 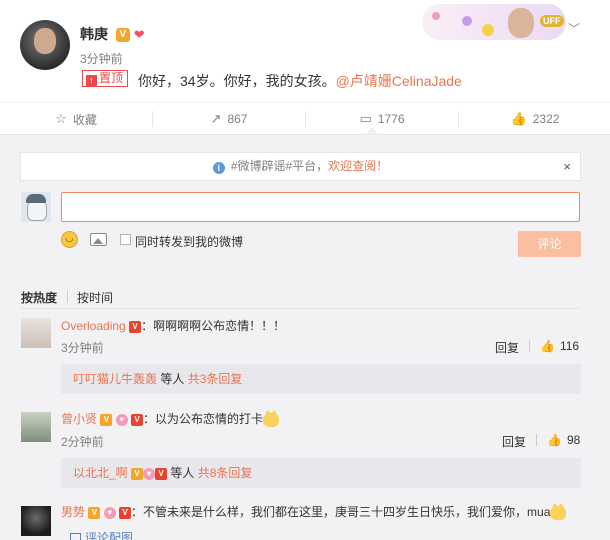 What do you see at coordinates (279, 166) in the screenshot?
I see `notice-text: #微博辟谣#平台，` at bounding box center [279, 166].